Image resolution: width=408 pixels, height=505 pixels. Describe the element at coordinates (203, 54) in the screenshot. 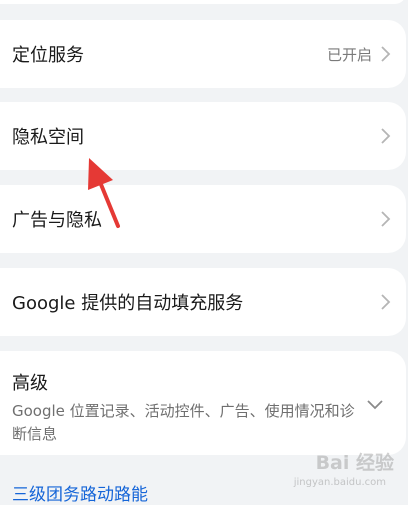

I see `settings-item-location: 定位服务 已开启` at that location.